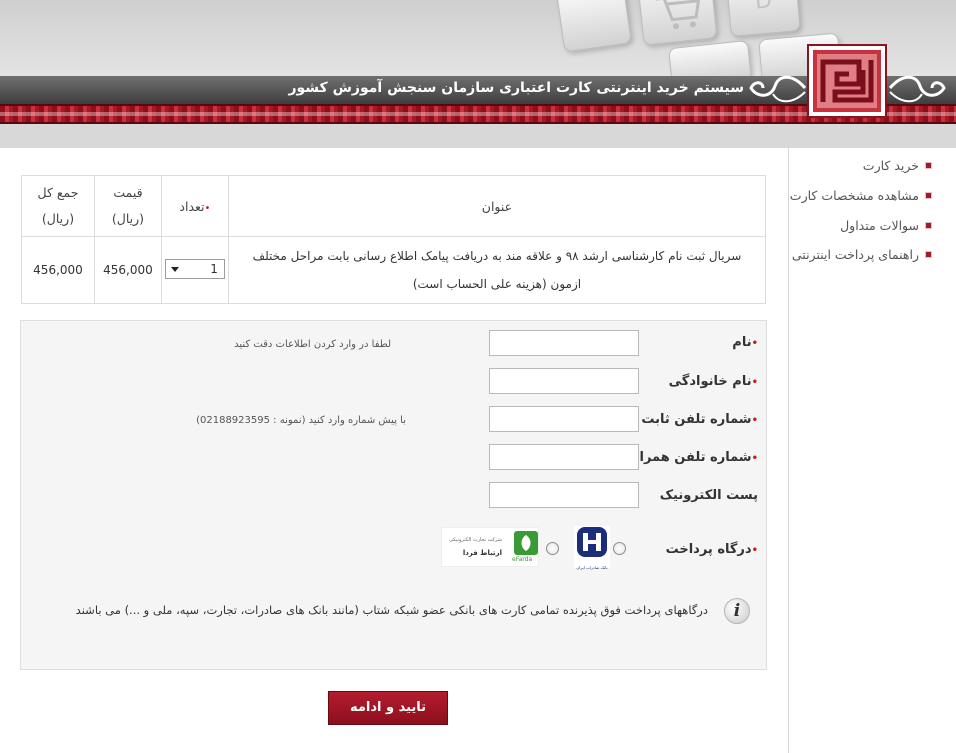 The image size is (956, 753). What do you see at coordinates (482, 553) in the screenshot?
I see `efarda-name-text: ارتباط فردا` at bounding box center [482, 553].